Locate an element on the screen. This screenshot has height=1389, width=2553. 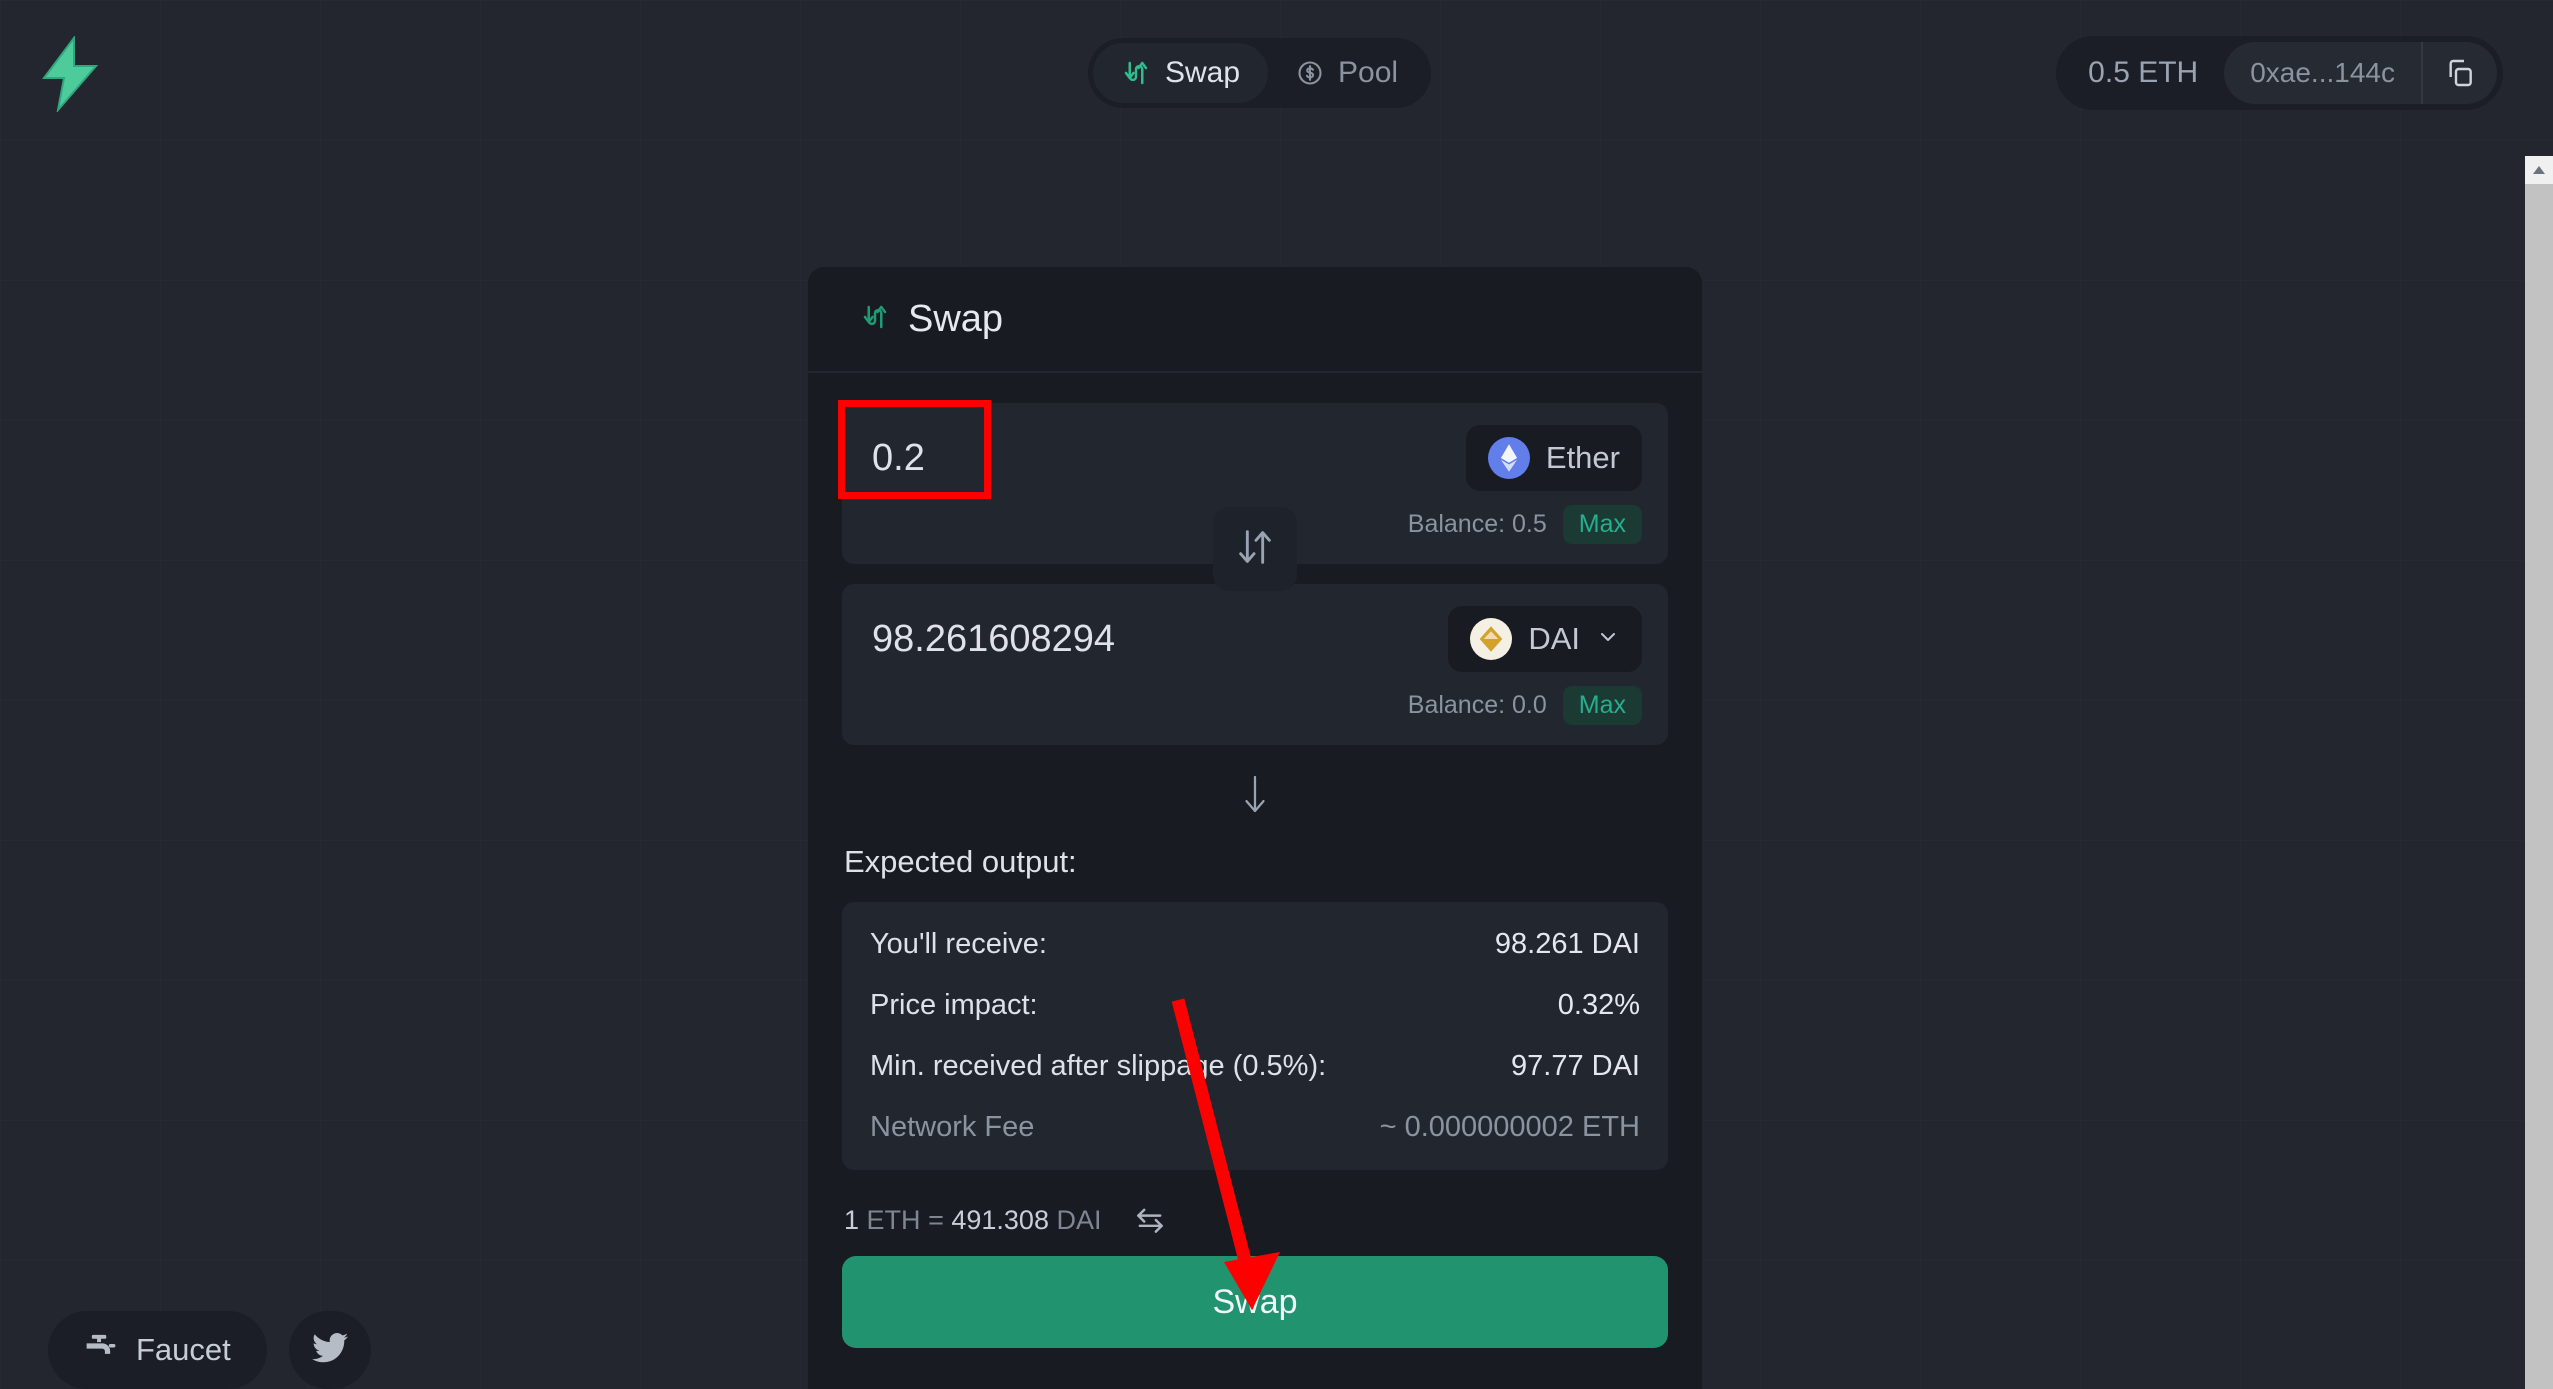
to-token-box: DAI Balance: 0.0 Max is located at coordinates (1255, 664).